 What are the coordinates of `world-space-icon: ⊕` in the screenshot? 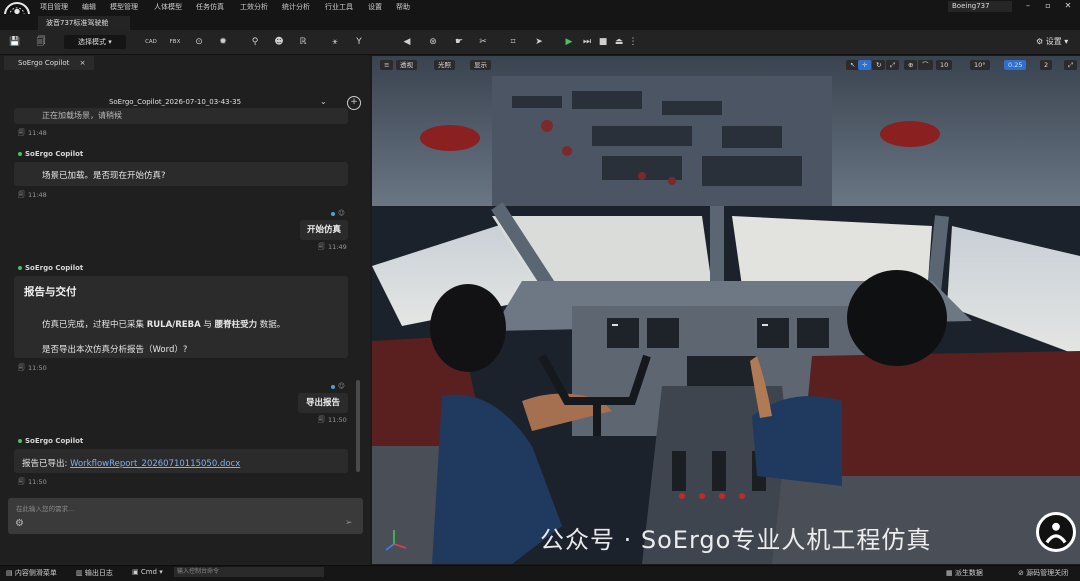 It's located at (911, 65).